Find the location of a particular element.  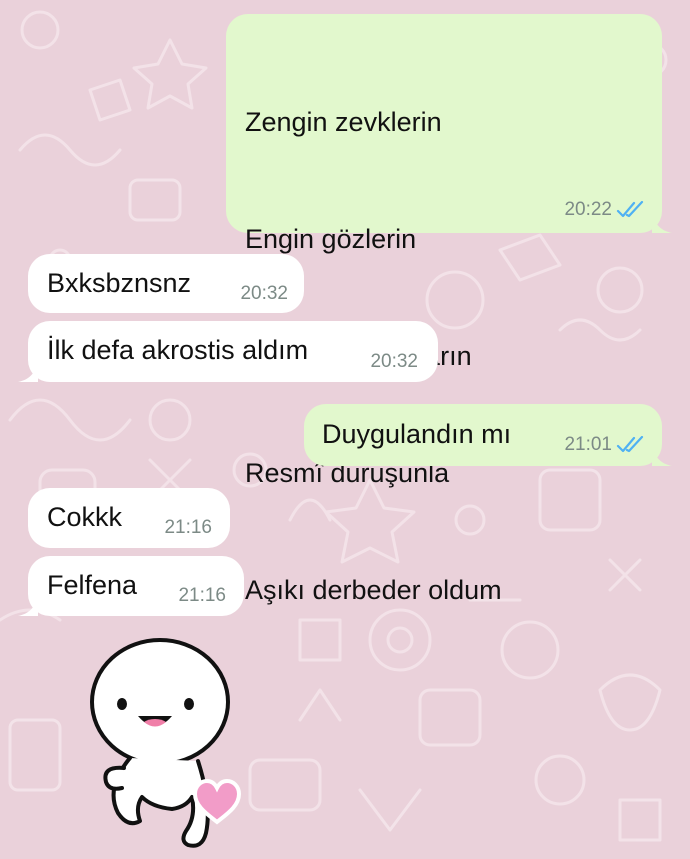

message-text: Cokkk is located at coordinates (85, 517).